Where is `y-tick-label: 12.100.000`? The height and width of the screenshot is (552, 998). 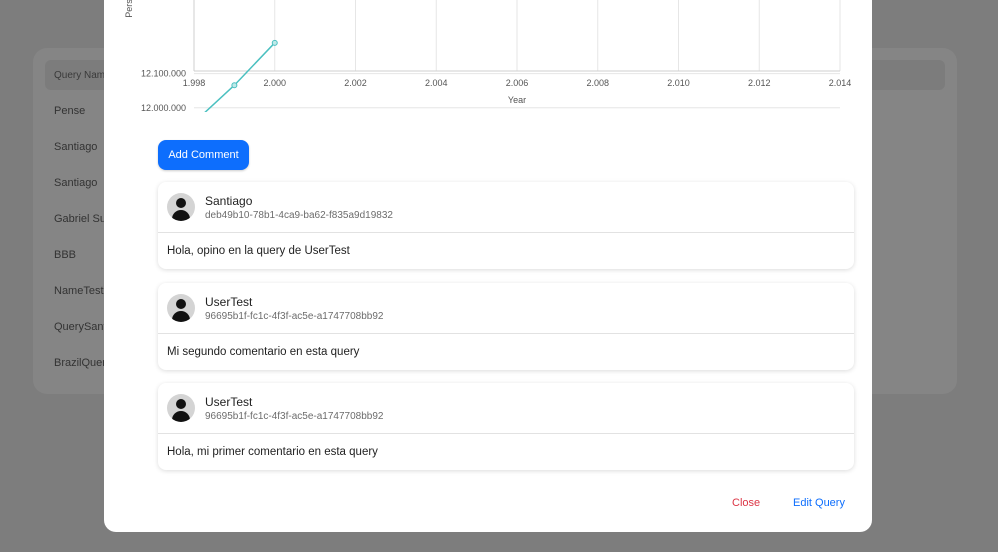 y-tick-label: 12.100.000 is located at coordinates (163, 74).